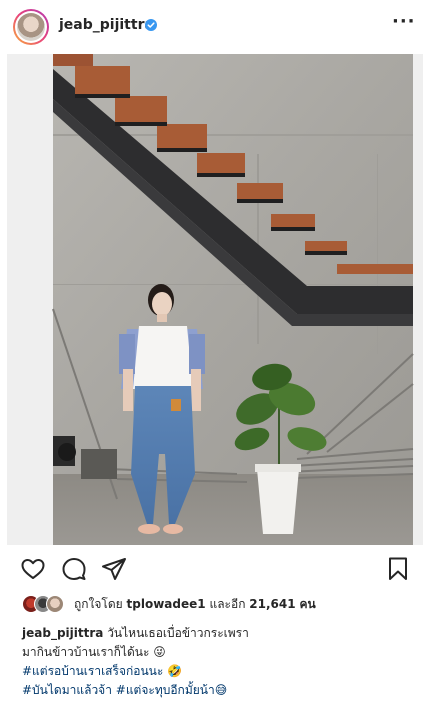 The width and height of the screenshot is (437, 703). I want to click on verified-badge-icon, so click(151, 25).